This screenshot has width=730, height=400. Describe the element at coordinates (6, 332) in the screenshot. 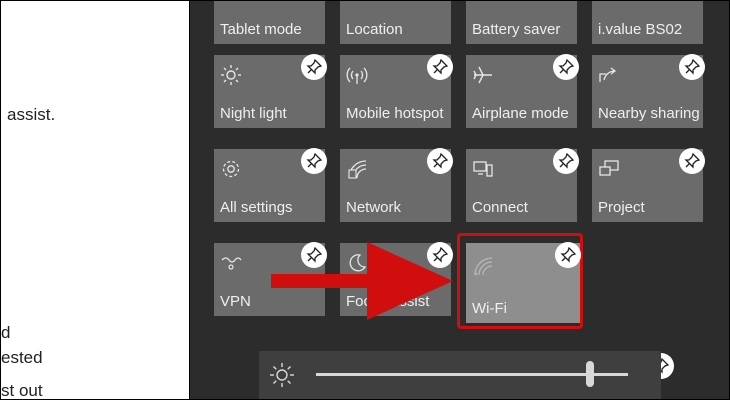

I see `document-text-line: d` at that location.